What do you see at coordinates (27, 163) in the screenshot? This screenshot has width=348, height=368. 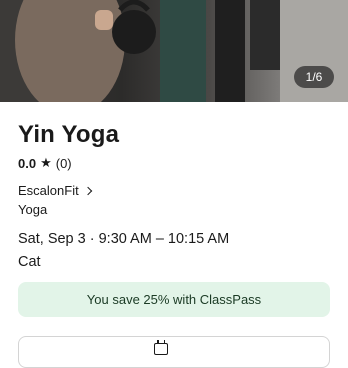 I see `rating-score: 0.0` at bounding box center [27, 163].